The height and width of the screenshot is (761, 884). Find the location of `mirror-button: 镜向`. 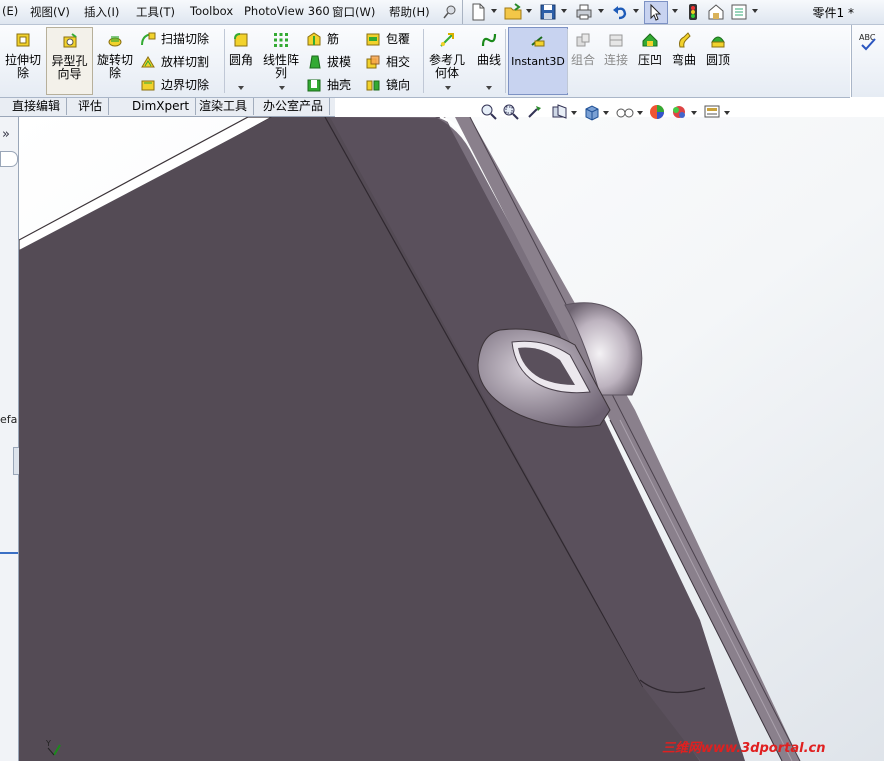

mirror-button: 镜向 is located at coordinates (387, 85).